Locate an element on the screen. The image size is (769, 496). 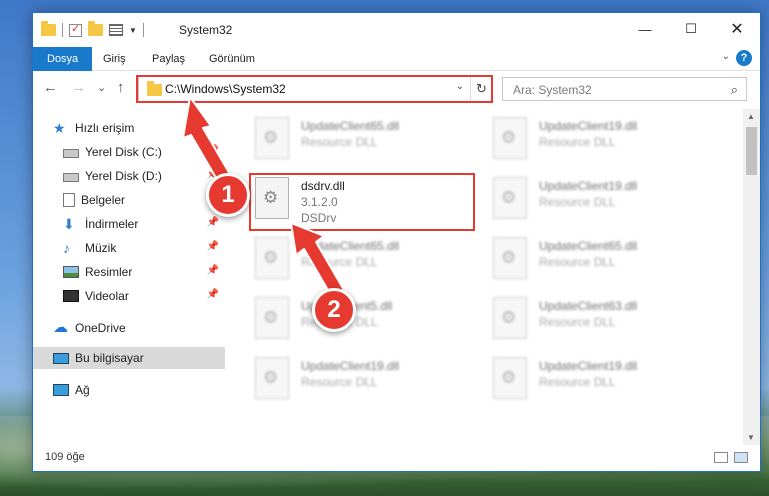
sidebar-item-this-pc: Bu bilgisayar is located at coordinates (129, 358).